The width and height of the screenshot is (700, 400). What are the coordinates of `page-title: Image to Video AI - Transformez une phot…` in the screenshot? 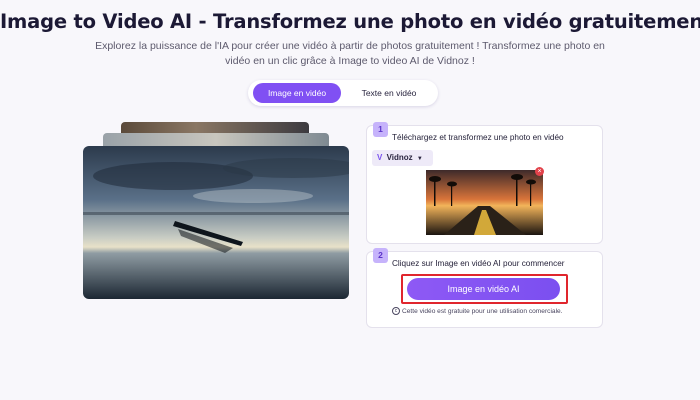 It's located at (350, 21).